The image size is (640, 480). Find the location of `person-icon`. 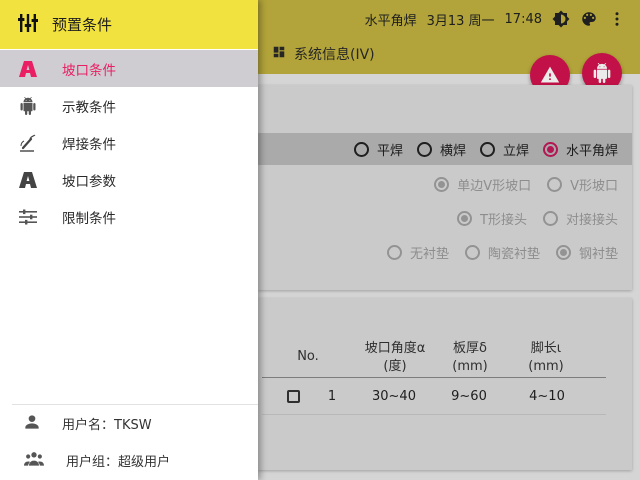

person-icon is located at coordinates (32, 424).